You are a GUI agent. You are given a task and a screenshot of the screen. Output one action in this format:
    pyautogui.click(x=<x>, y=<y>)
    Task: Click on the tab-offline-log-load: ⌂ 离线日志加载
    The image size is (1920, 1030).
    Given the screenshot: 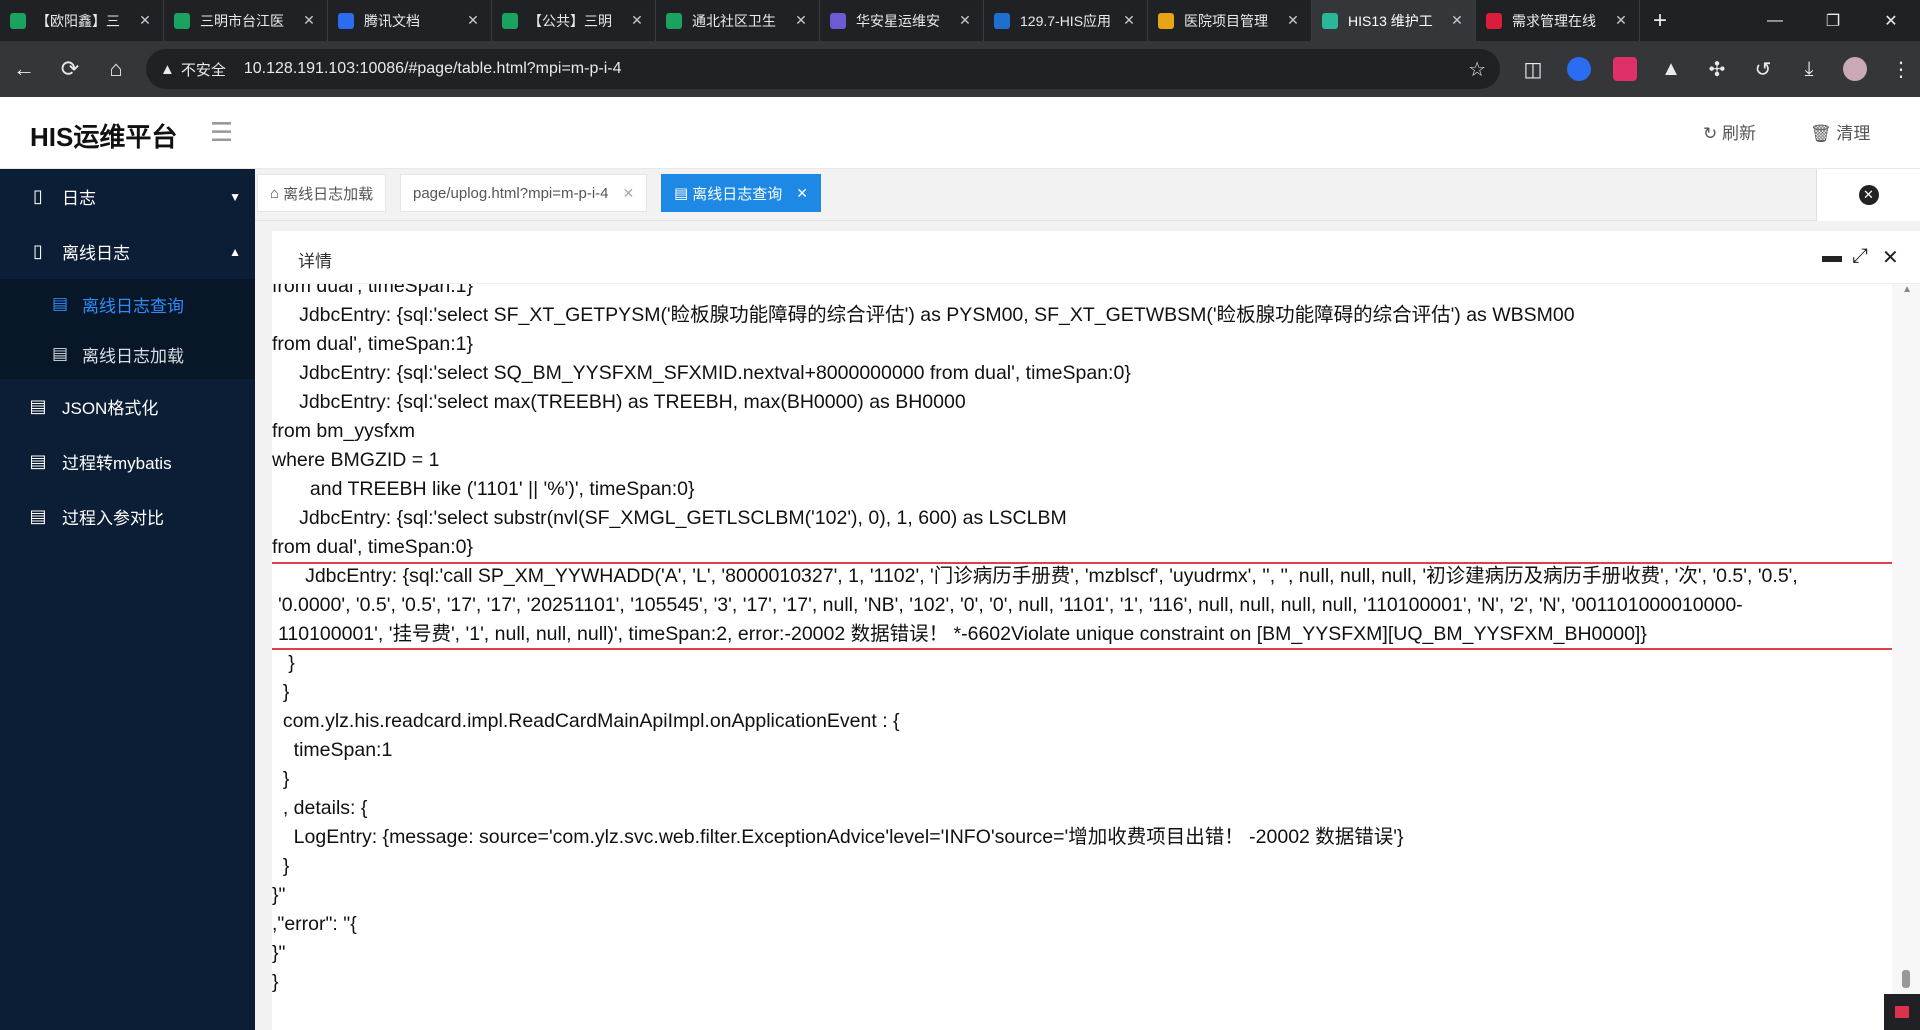 What is the action you would take?
    pyautogui.click(x=322, y=193)
    